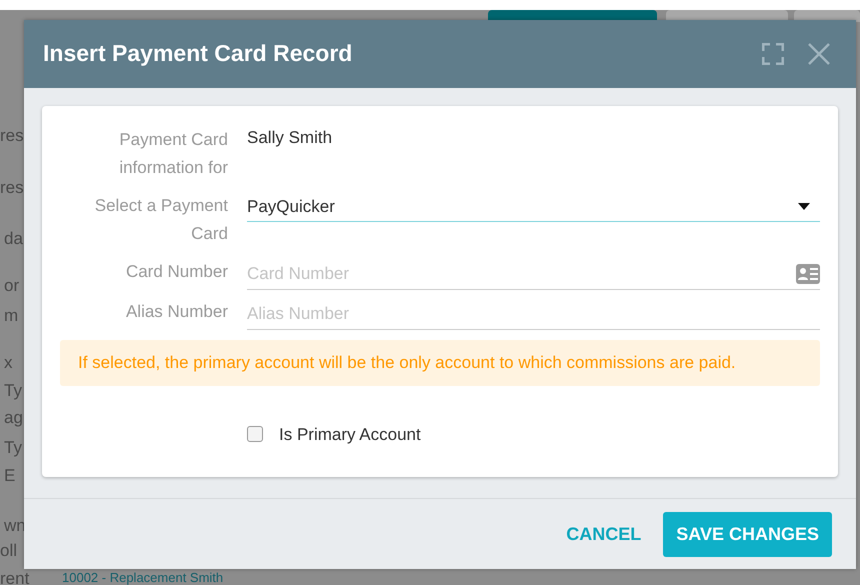 This screenshot has height=585, width=860. Describe the element at coordinates (10, 475) in the screenshot. I see `background-text: E` at that location.